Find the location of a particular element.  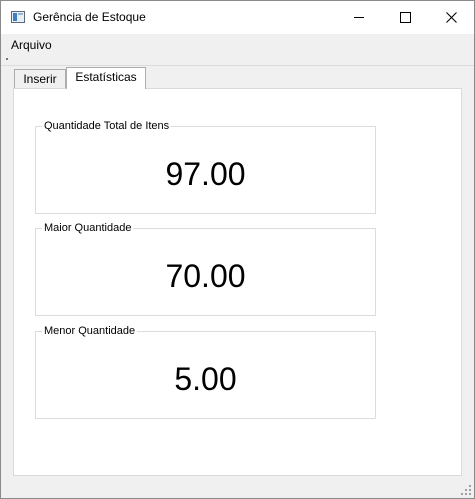

menu-arquivo: Arquivo is located at coordinates (31, 45).